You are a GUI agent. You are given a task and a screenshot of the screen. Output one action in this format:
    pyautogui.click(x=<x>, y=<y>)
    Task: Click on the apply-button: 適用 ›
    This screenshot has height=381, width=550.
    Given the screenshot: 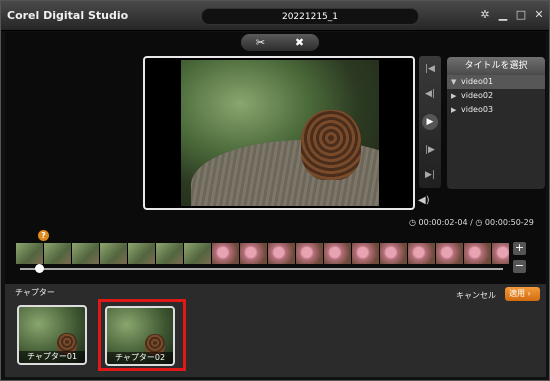 What is the action you would take?
    pyautogui.click(x=522, y=294)
    